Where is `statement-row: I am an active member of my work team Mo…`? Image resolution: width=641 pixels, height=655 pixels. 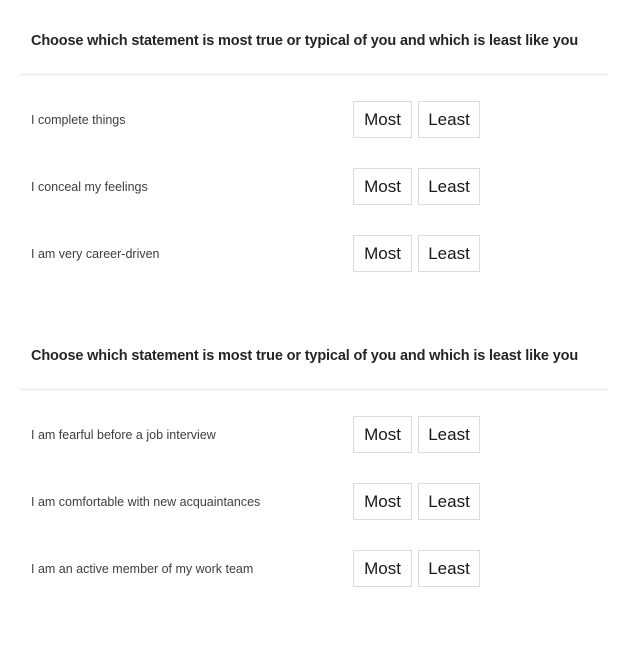
statement-row: I am an active member of my work team Mo… is located at coordinates (320, 569).